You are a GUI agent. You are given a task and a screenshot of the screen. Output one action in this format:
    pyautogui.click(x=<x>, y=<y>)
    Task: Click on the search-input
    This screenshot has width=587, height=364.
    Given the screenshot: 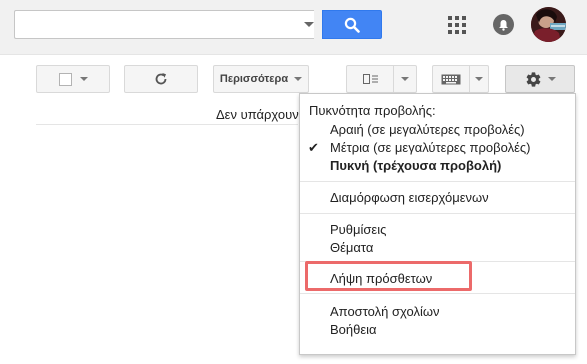 What is the action you would take?
    pyautogui.click(x=164, y=24)
    